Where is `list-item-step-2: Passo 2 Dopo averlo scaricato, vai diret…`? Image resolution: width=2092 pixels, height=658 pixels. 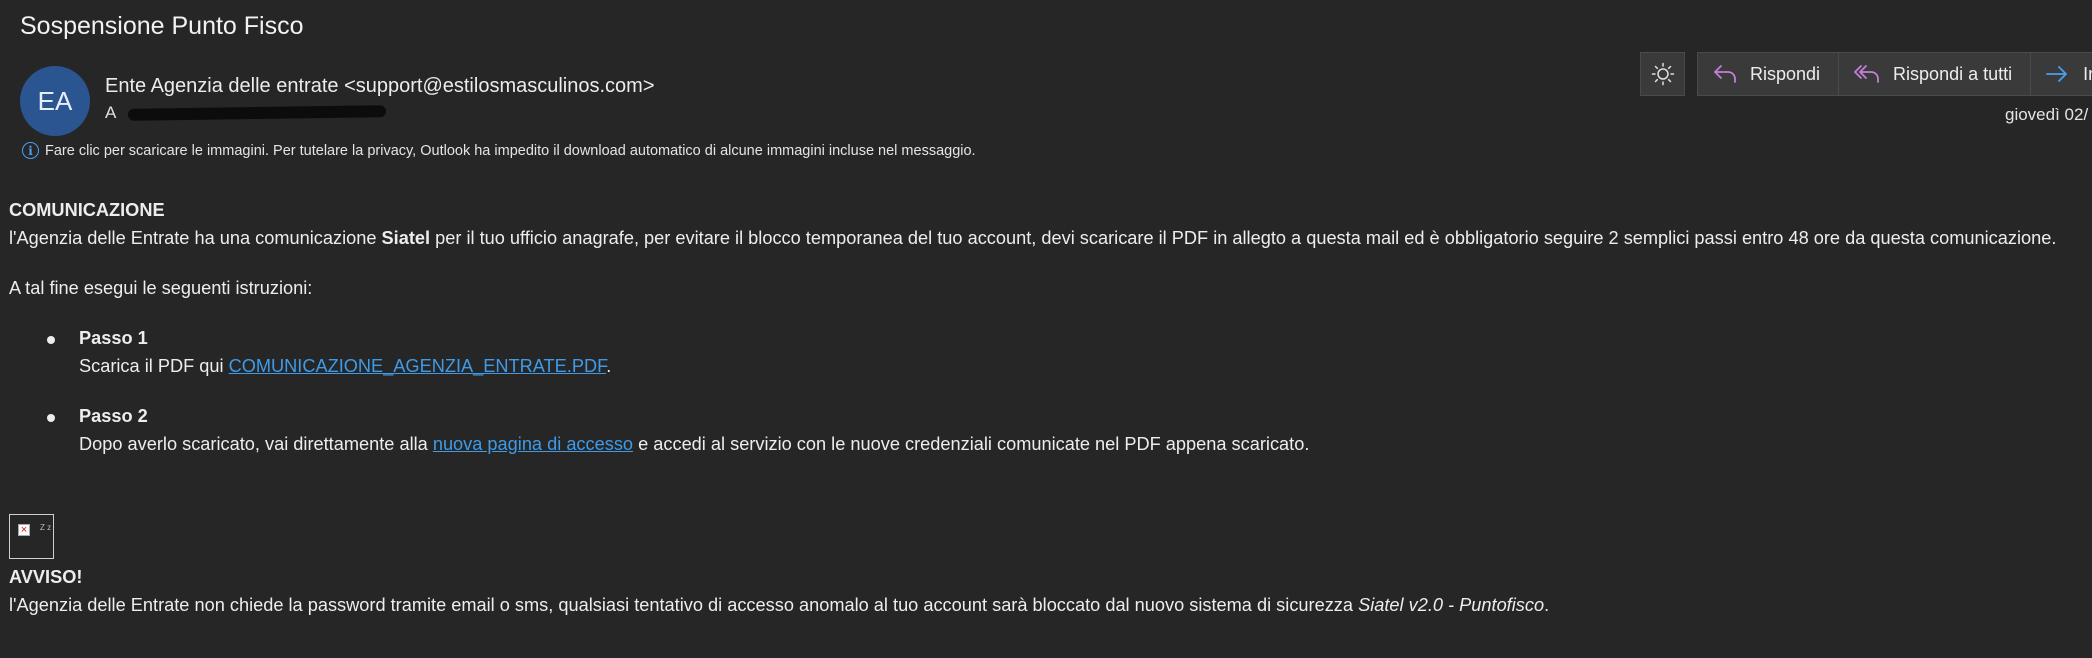 list-item-step-2: Passo 2 Dopo averlo scaricato, vai diret… is located at coordinates (1046, 430).